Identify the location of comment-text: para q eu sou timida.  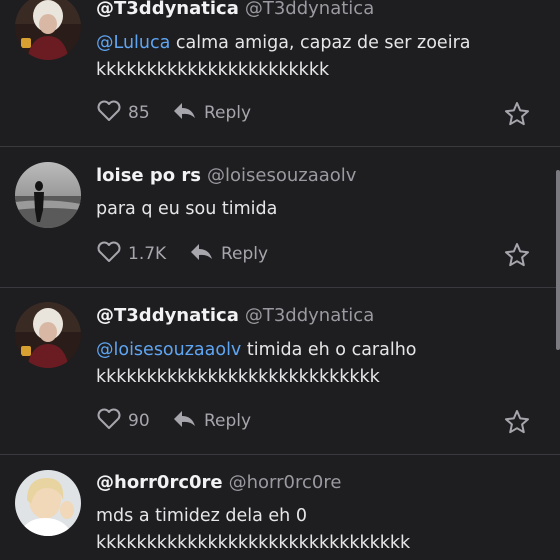
(187, 209).